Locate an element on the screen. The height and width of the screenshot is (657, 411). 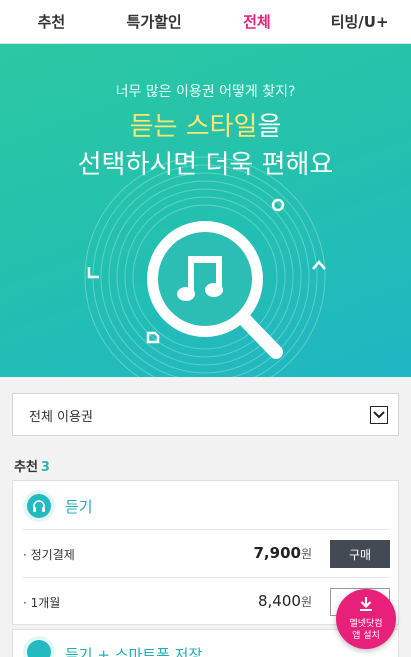
tab-recommended: 추천 is located at coordinates (51, 21).